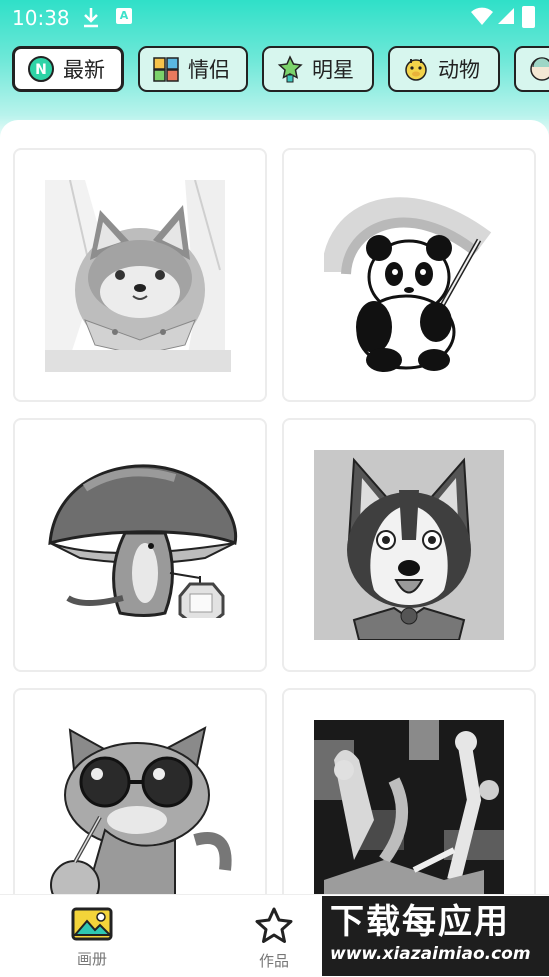 Image resolution: width=549 pixels, height=977 pixels. What do you see at coordinates (91, 959) in the screenshot?
I see `nav-album-label: 画册` at bounding box center [91, 959].